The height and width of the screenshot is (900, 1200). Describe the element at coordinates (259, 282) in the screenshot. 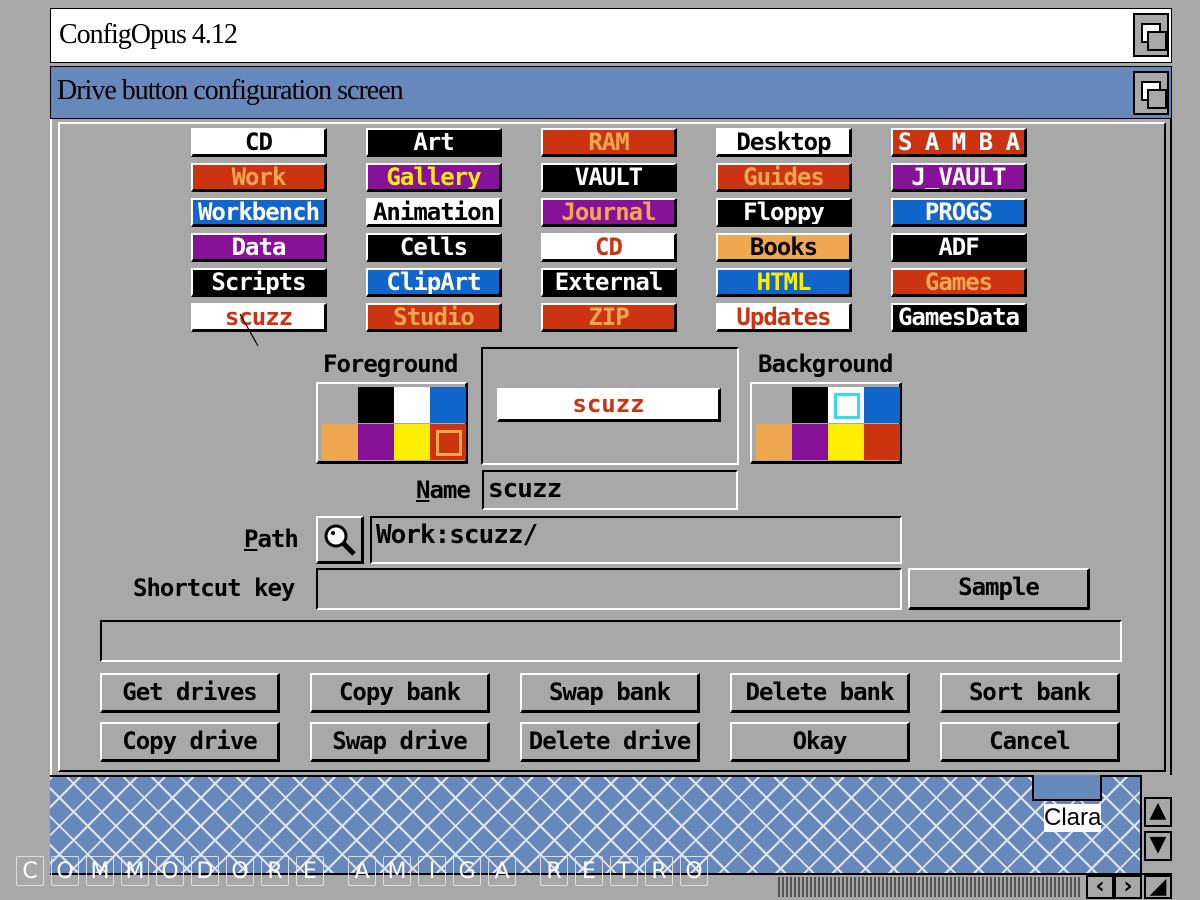

I see `drive-button: Scripts` at that location.